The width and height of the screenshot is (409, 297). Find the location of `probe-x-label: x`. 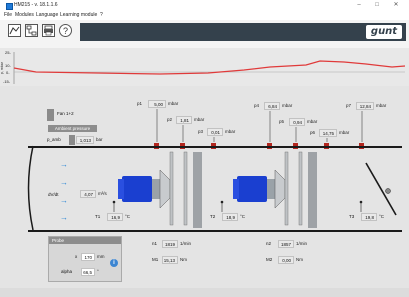

probe-x-label: x is located at coordinates (76, 256).